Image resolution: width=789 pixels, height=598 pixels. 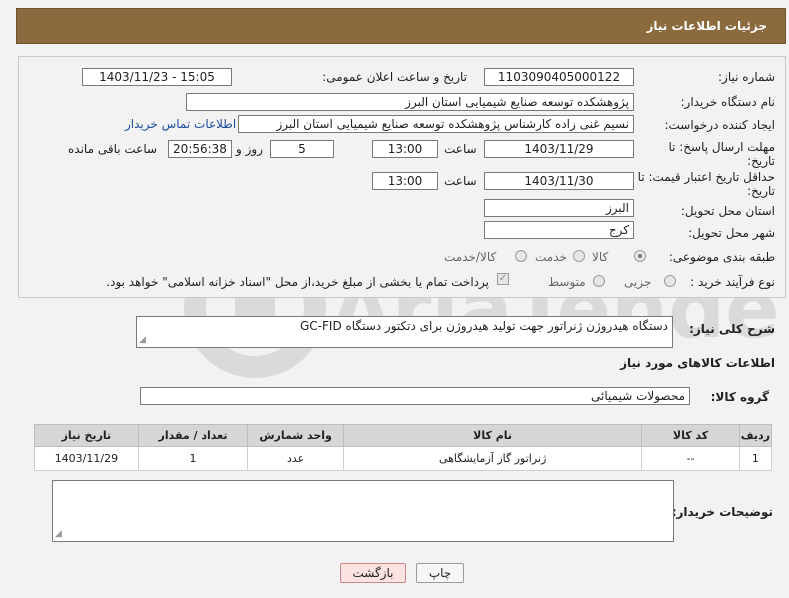 What do you see at coordinates (697, 363) in the screenshot?
I see `goods-section-title: اطلاعات کالاهای مورد نیاز` at bounding box center [697, 363].